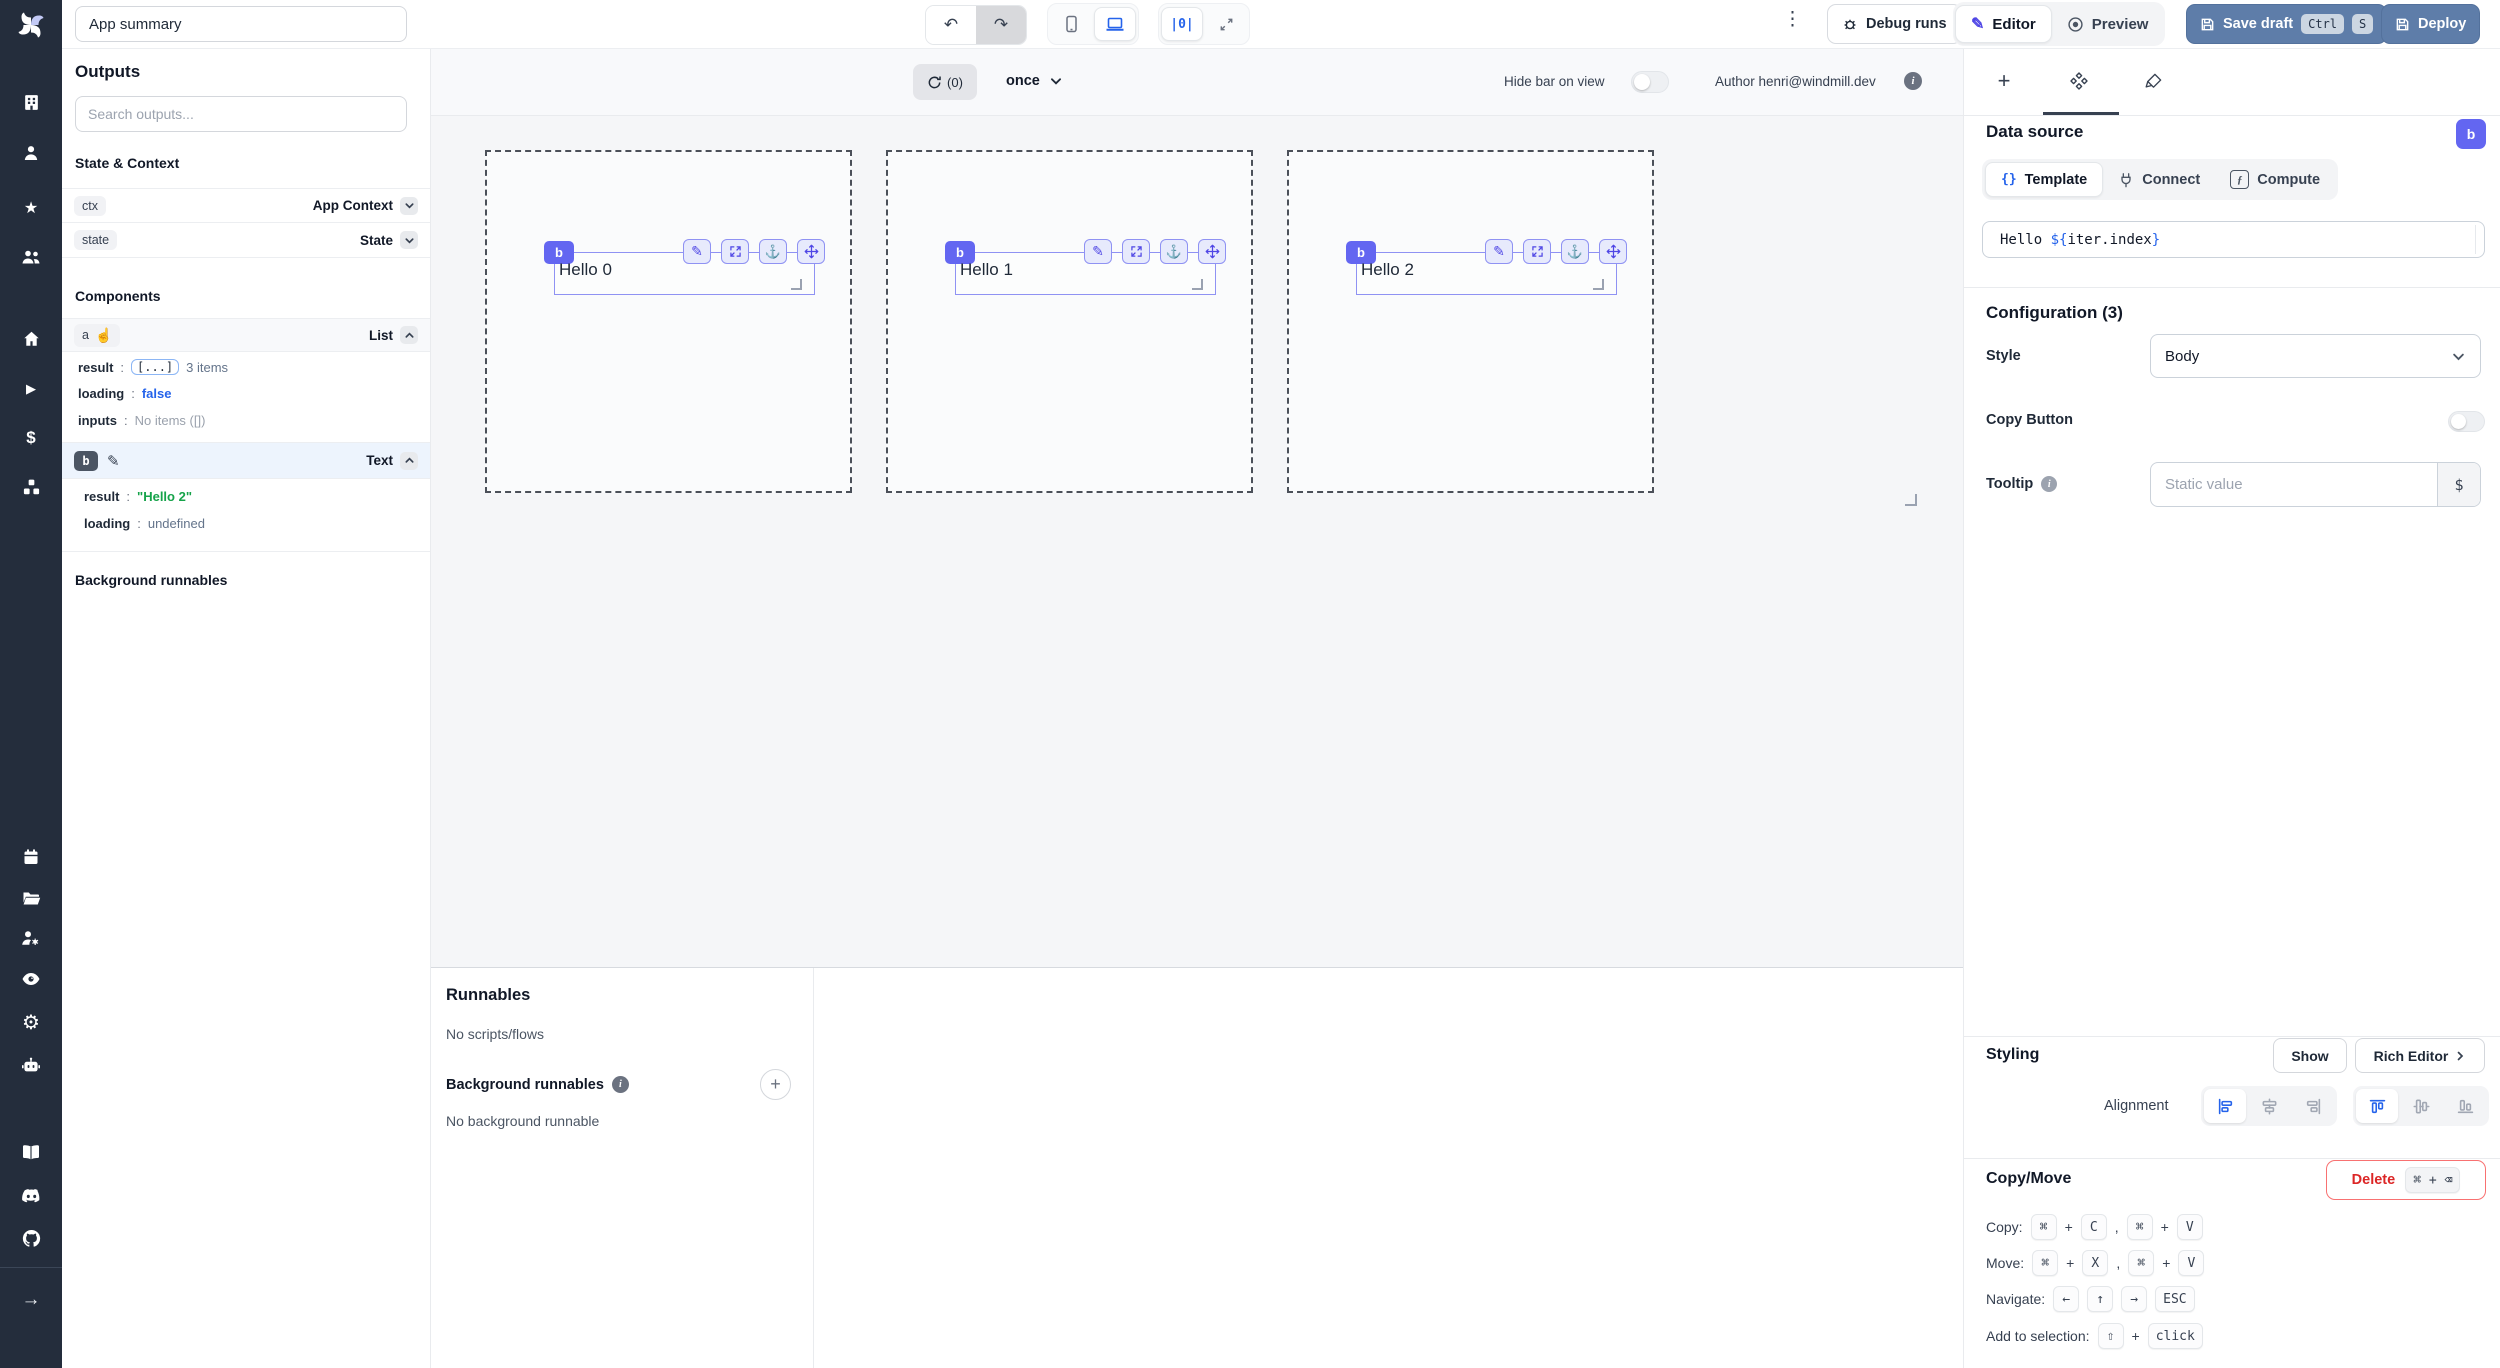 Image resolution: width=2500 pixels, height=1368 pixels. What do you see at coordinates (1069, 321) in the screenshot?
I see `list-item-cell: b Hello 1 ✎ ⚓` at bounding box center [1069, 321].